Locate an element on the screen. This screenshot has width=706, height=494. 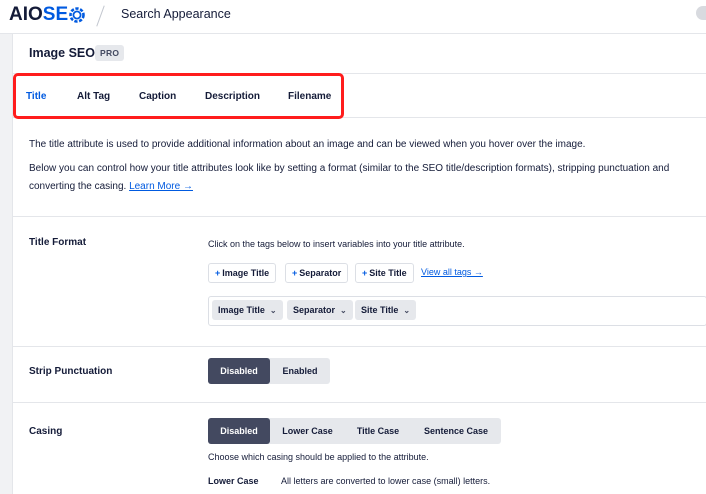
format-chip-image-title: Image Title ⌄ is located at coordinates (247, 310).